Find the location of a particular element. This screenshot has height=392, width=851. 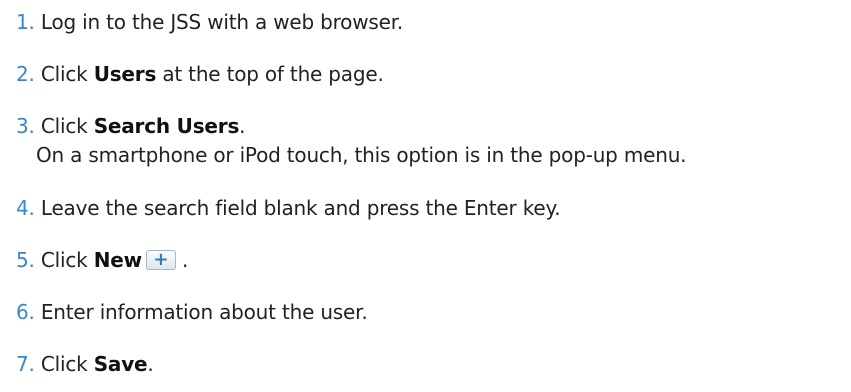

step-number: 3. is located at coordinates (25, 126).